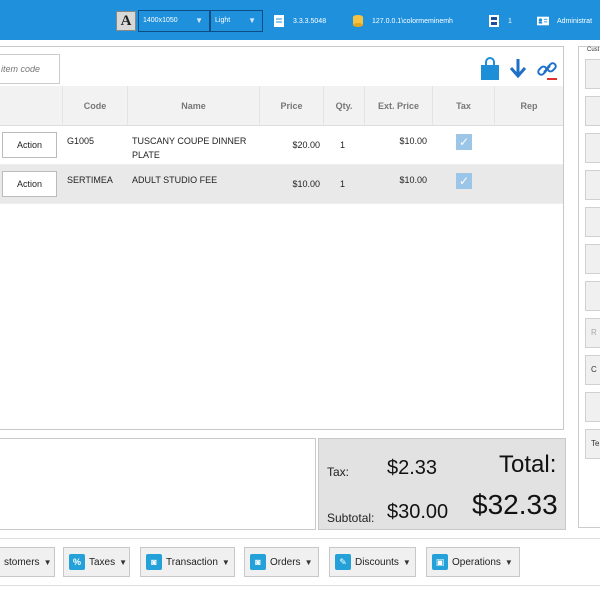  What do you see at coordinates (189, 148) in the screenshot?
I see `row-name: TUSCANY COUPE DINNER PLATE` at bounding box center [189, 148].